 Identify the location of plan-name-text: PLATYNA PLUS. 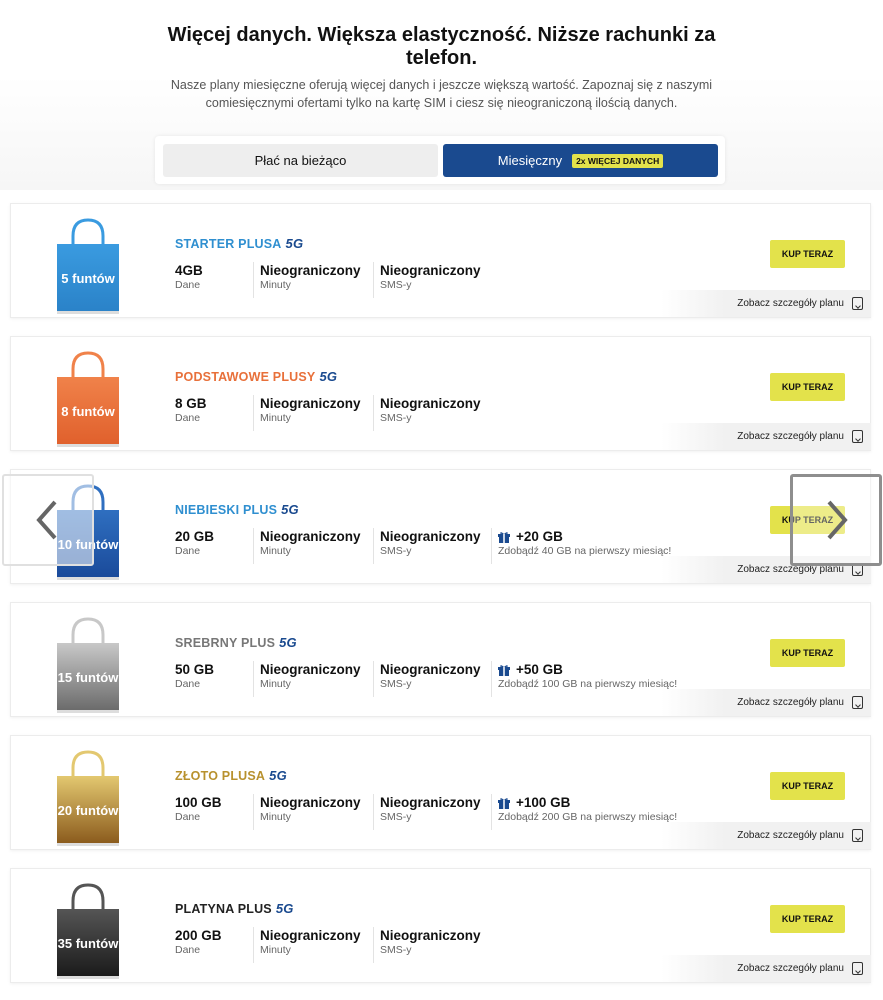
(223, 909).